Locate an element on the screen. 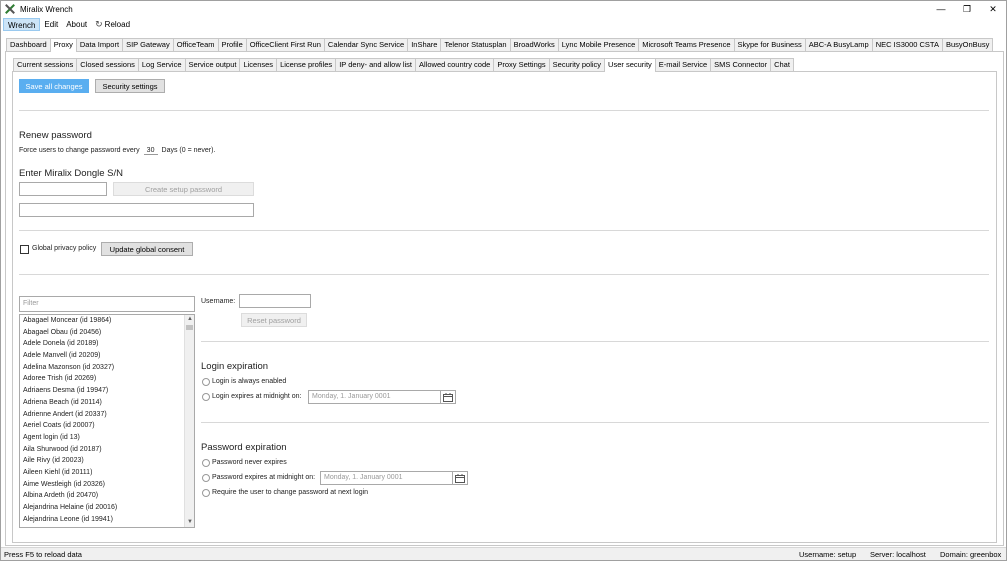 This screenshot has height=561, width=1007. create-setup-password-button: Create setup password is located at coordinates (183, 189).